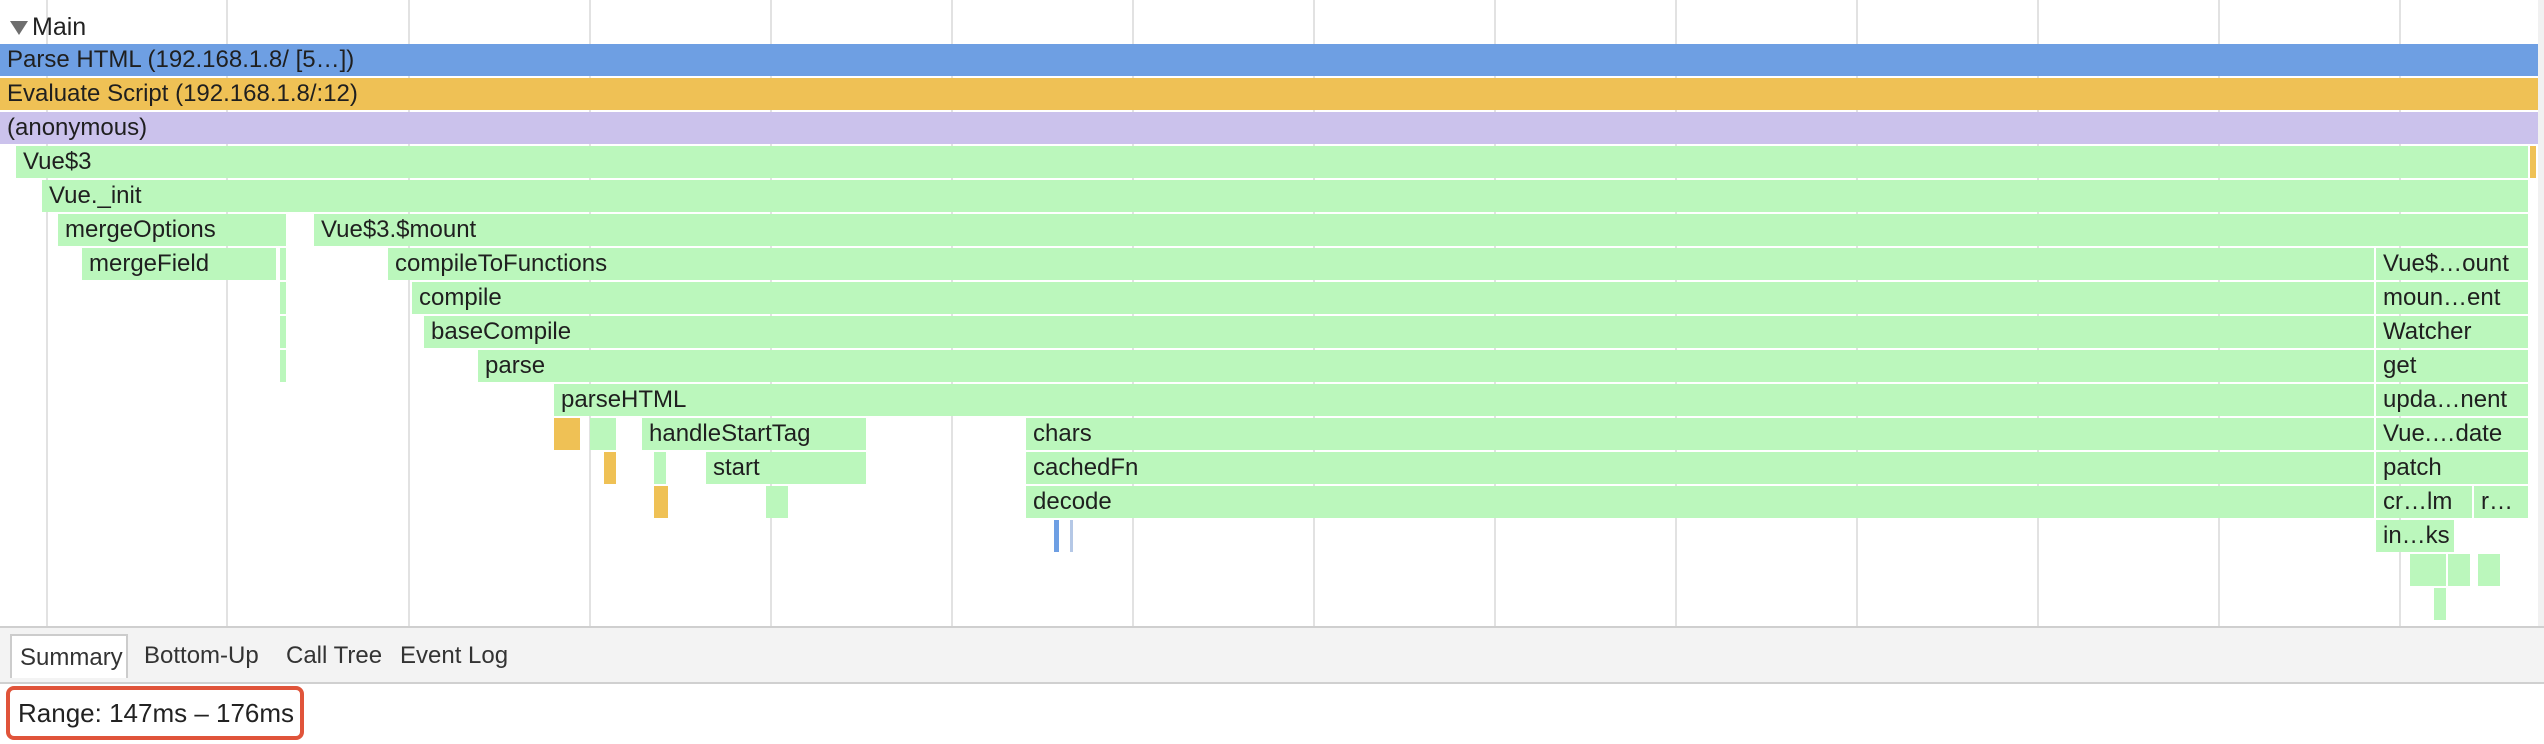  Describe the element at coordinates (69, 656) in the screenshot. I see `tab-summary: Summary` at that location.